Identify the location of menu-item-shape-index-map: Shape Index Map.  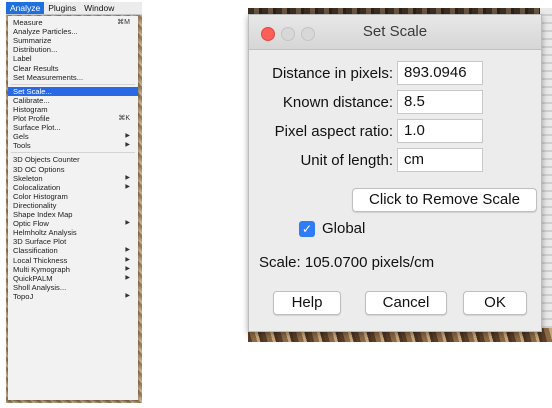
(73, 214).